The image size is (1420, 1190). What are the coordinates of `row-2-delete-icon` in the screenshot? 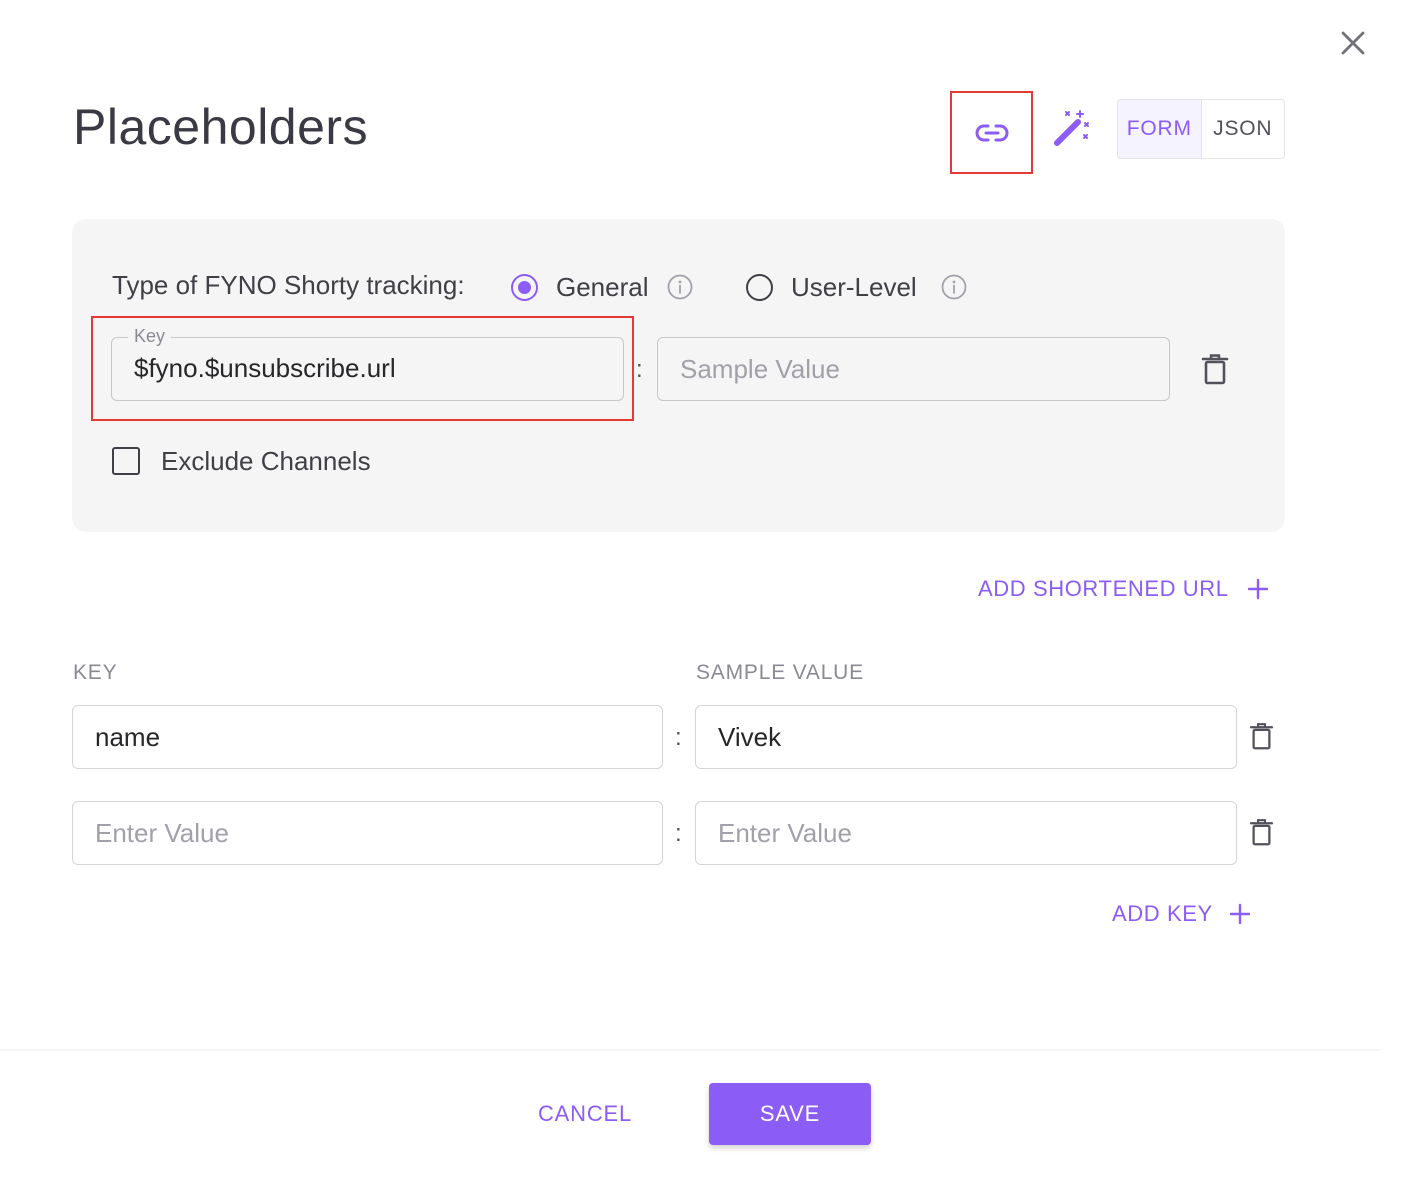 It's located at (1261, 832).